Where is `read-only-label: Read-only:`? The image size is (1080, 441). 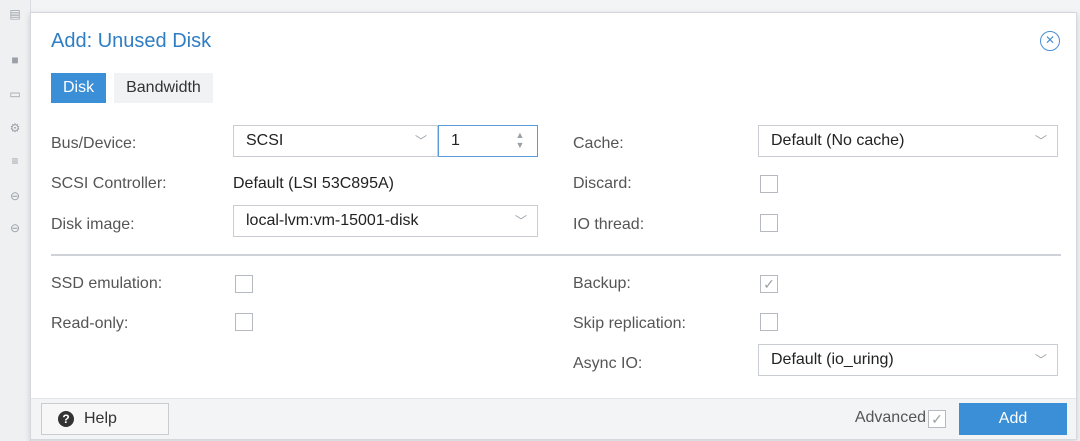 read-only-label: Read-only: is located at coordinates (90, 323).